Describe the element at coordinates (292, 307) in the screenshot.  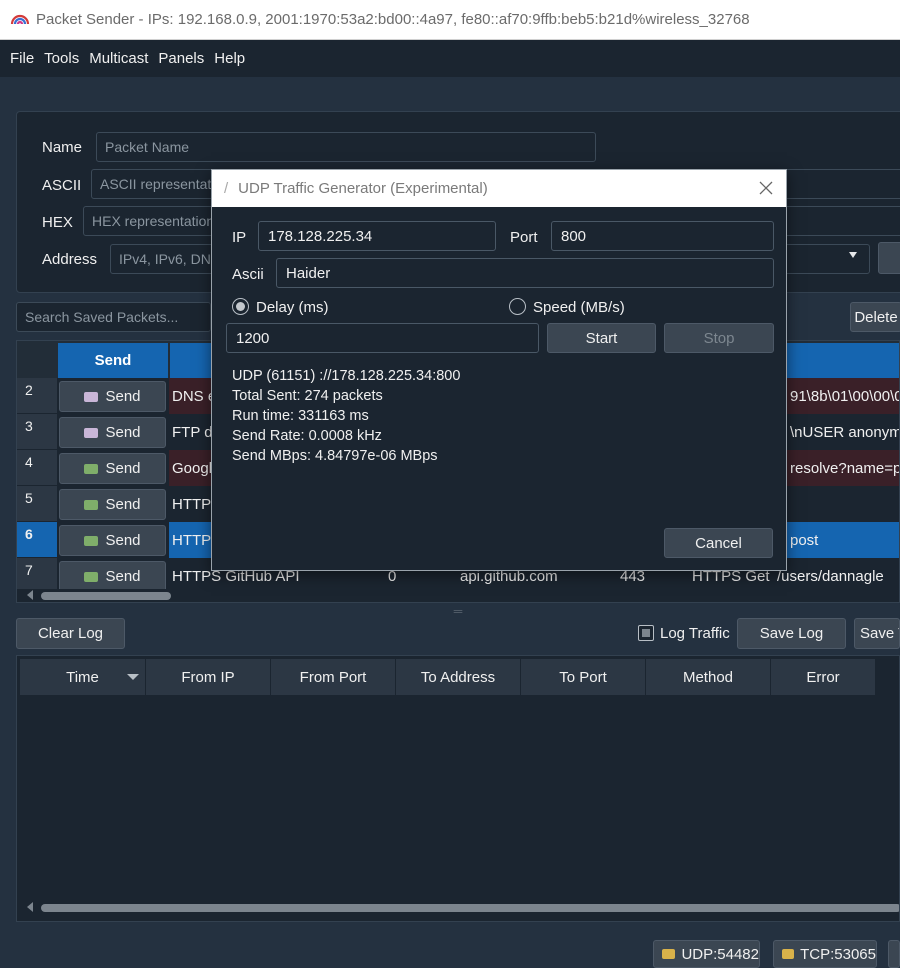
I see `delay-label: Delay (ms)` at that location.